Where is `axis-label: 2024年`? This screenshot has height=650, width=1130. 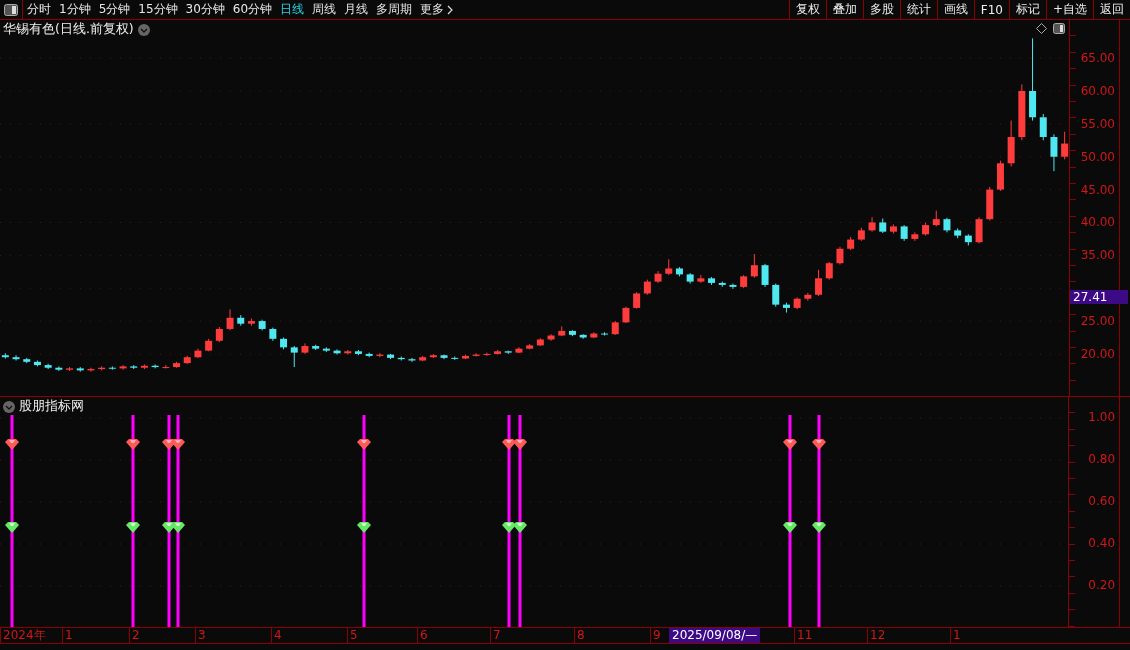
axis-label: 2024年 is located at coordinates (23, 635).